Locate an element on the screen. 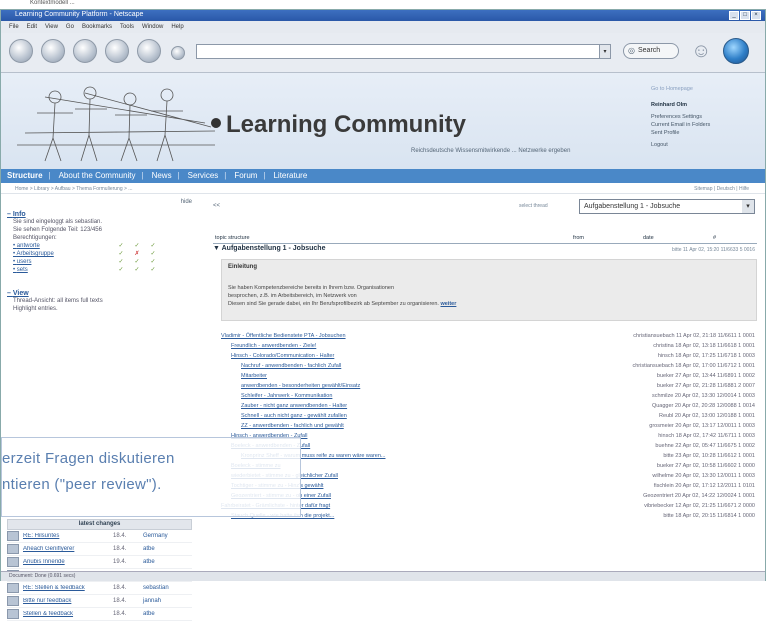 The image size is (766, 621). nav-structure: Structure is located at coordinates (25, 176).